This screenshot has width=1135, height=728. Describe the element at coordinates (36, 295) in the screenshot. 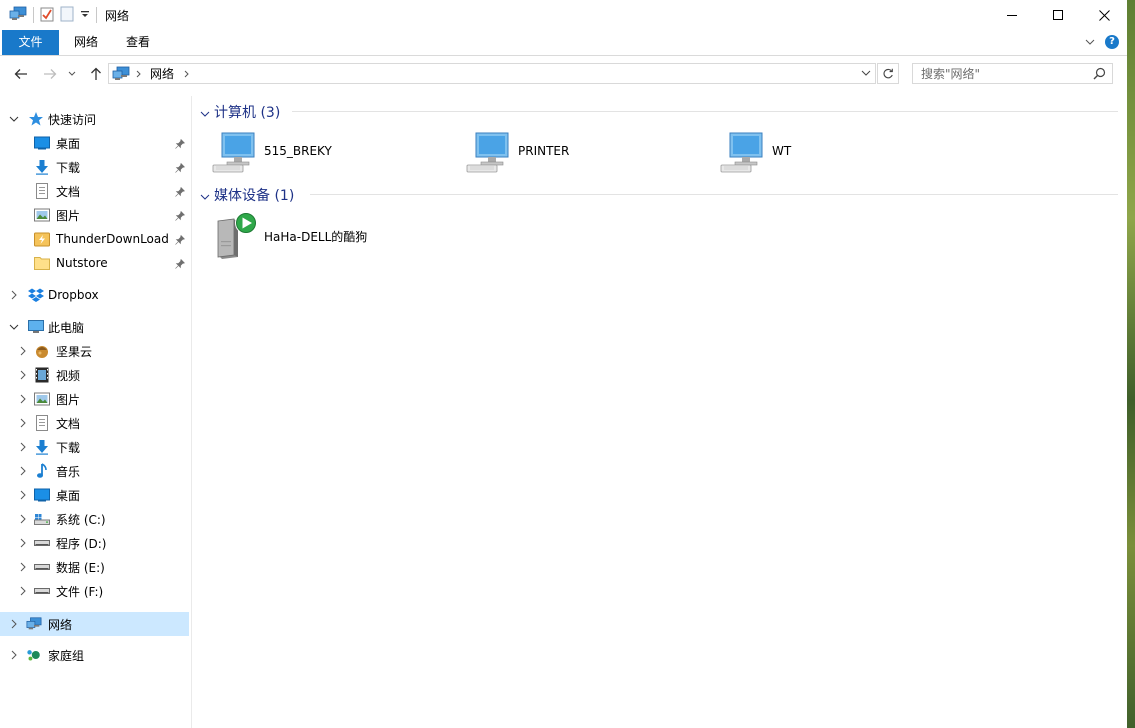

I see `dropbox-icon` at that location.